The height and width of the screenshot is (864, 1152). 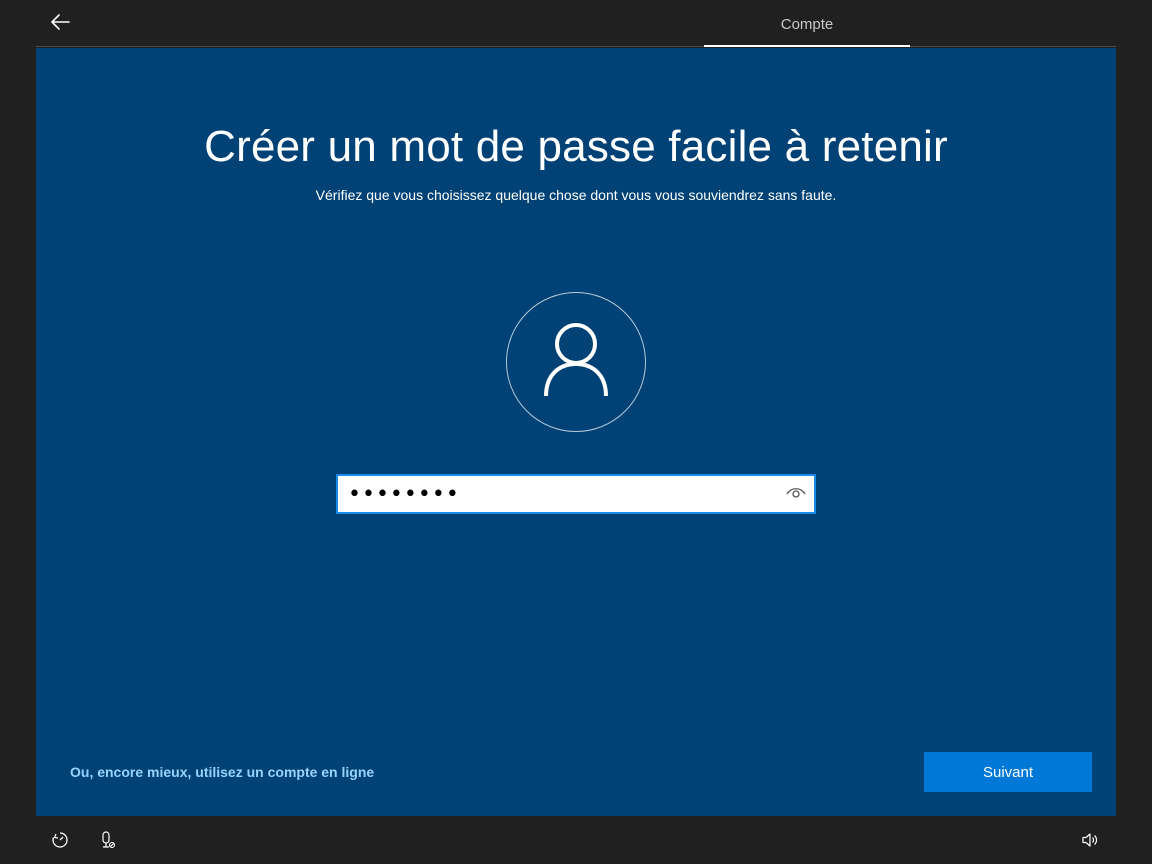 I want to click on volume-button, so click(x=1090, y=842).